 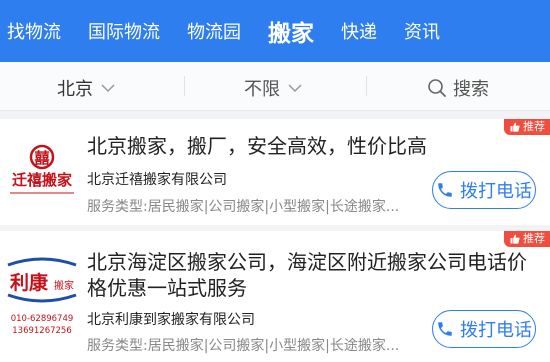 What do you see at coordinates (75, 89) in the screenshot?
I see `city-filter-label: 北京` at bounding box center [75, 89].